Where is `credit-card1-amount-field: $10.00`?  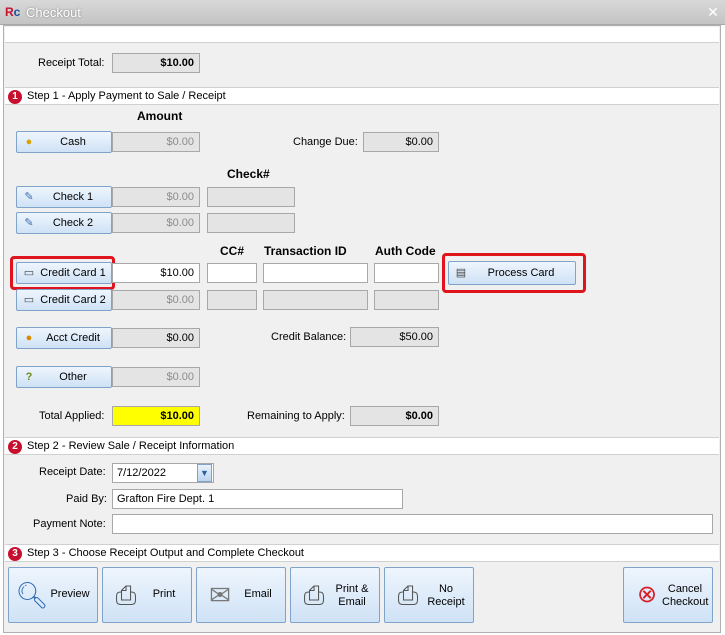
credit-card1-amount-field: $10.00 is located at coordinates (156, 273).